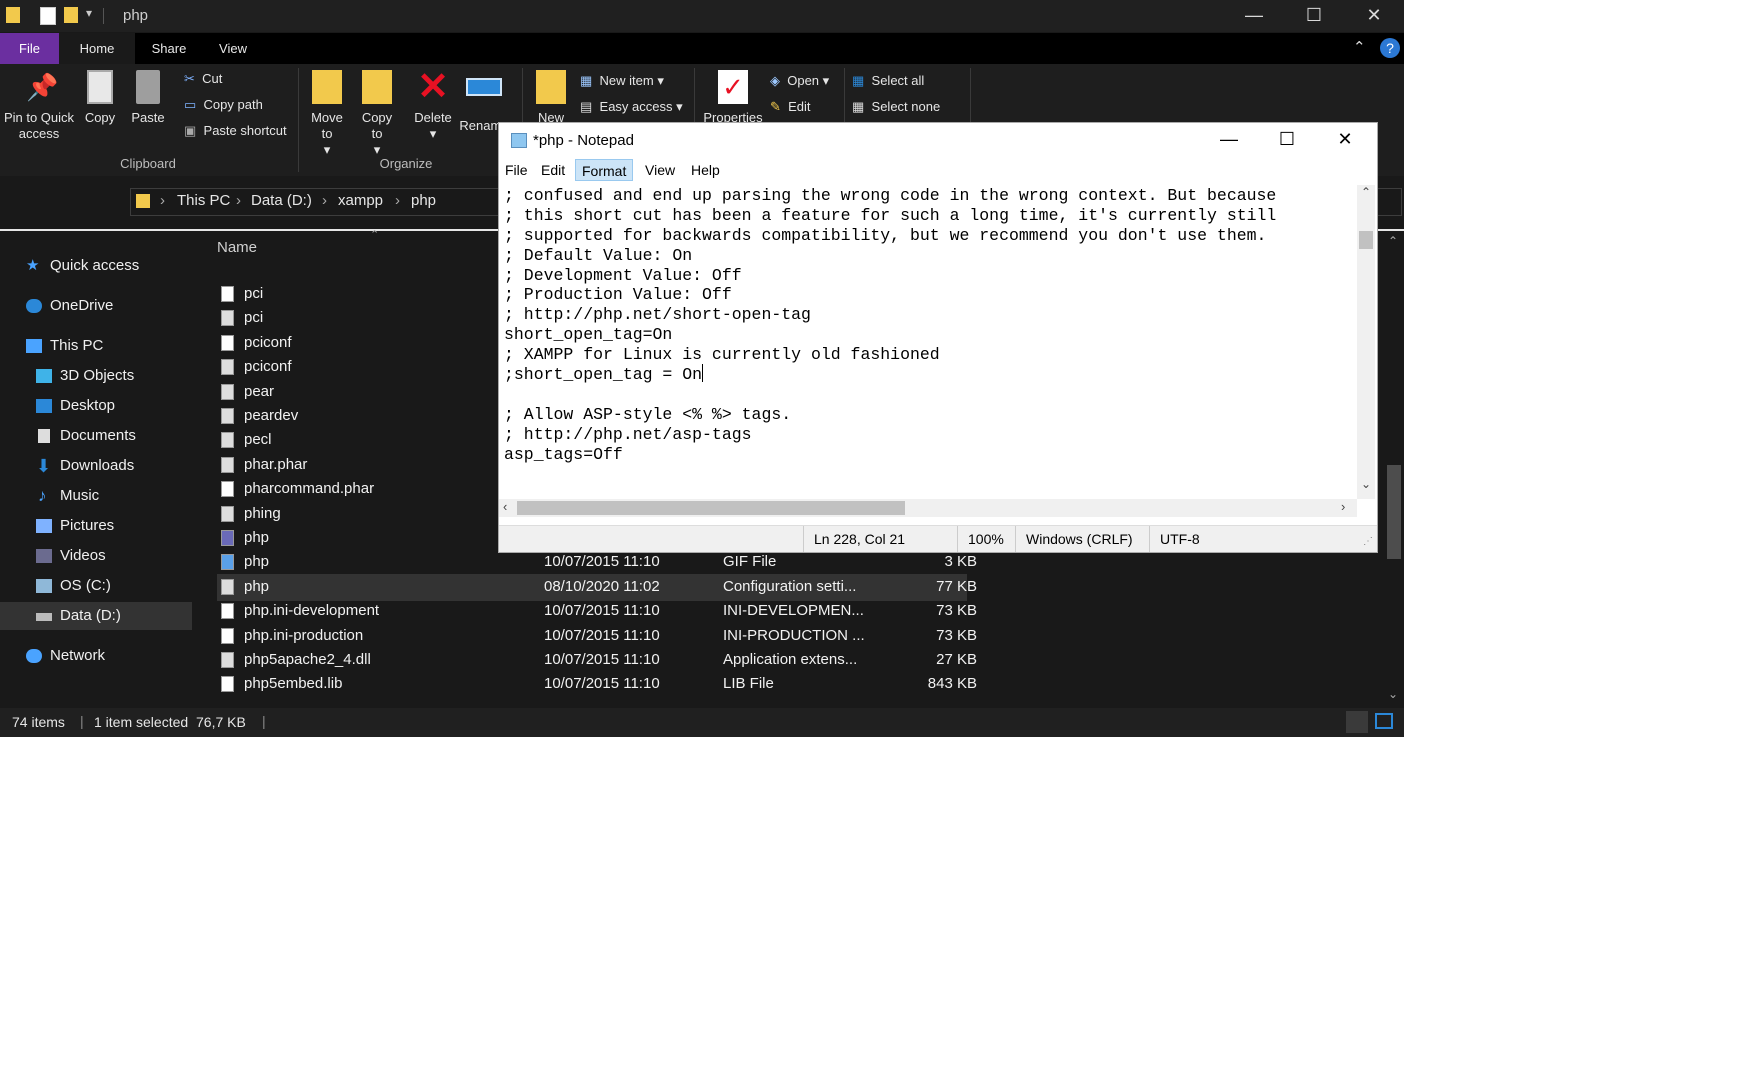 This screenshot has width=1740, height=1080. What do you see at coordinates (896, 107) in the screenshot?
I see `select-none-button: ▦ Select none` at bounding box center [896, 107].